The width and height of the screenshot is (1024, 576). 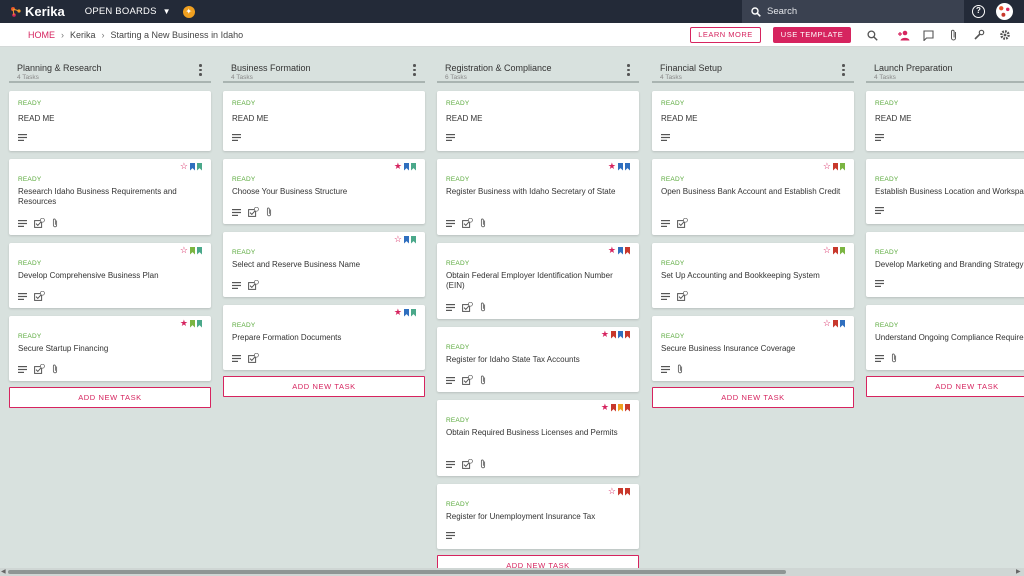 I want to click on task-title: Develop Comprehensive Business Plan, so click(x=108, y=276).